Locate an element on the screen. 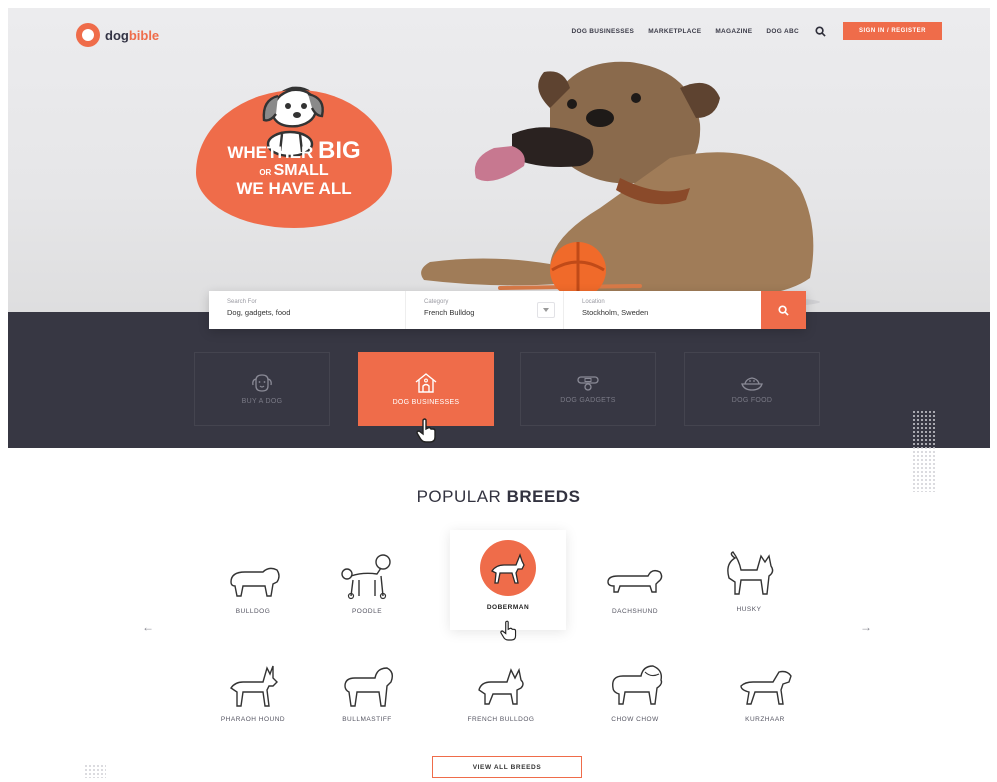 The height and width of the screenshot is (782, 997). location-field: Location Stockholm, Sweden is located at coordinates (662, 310).